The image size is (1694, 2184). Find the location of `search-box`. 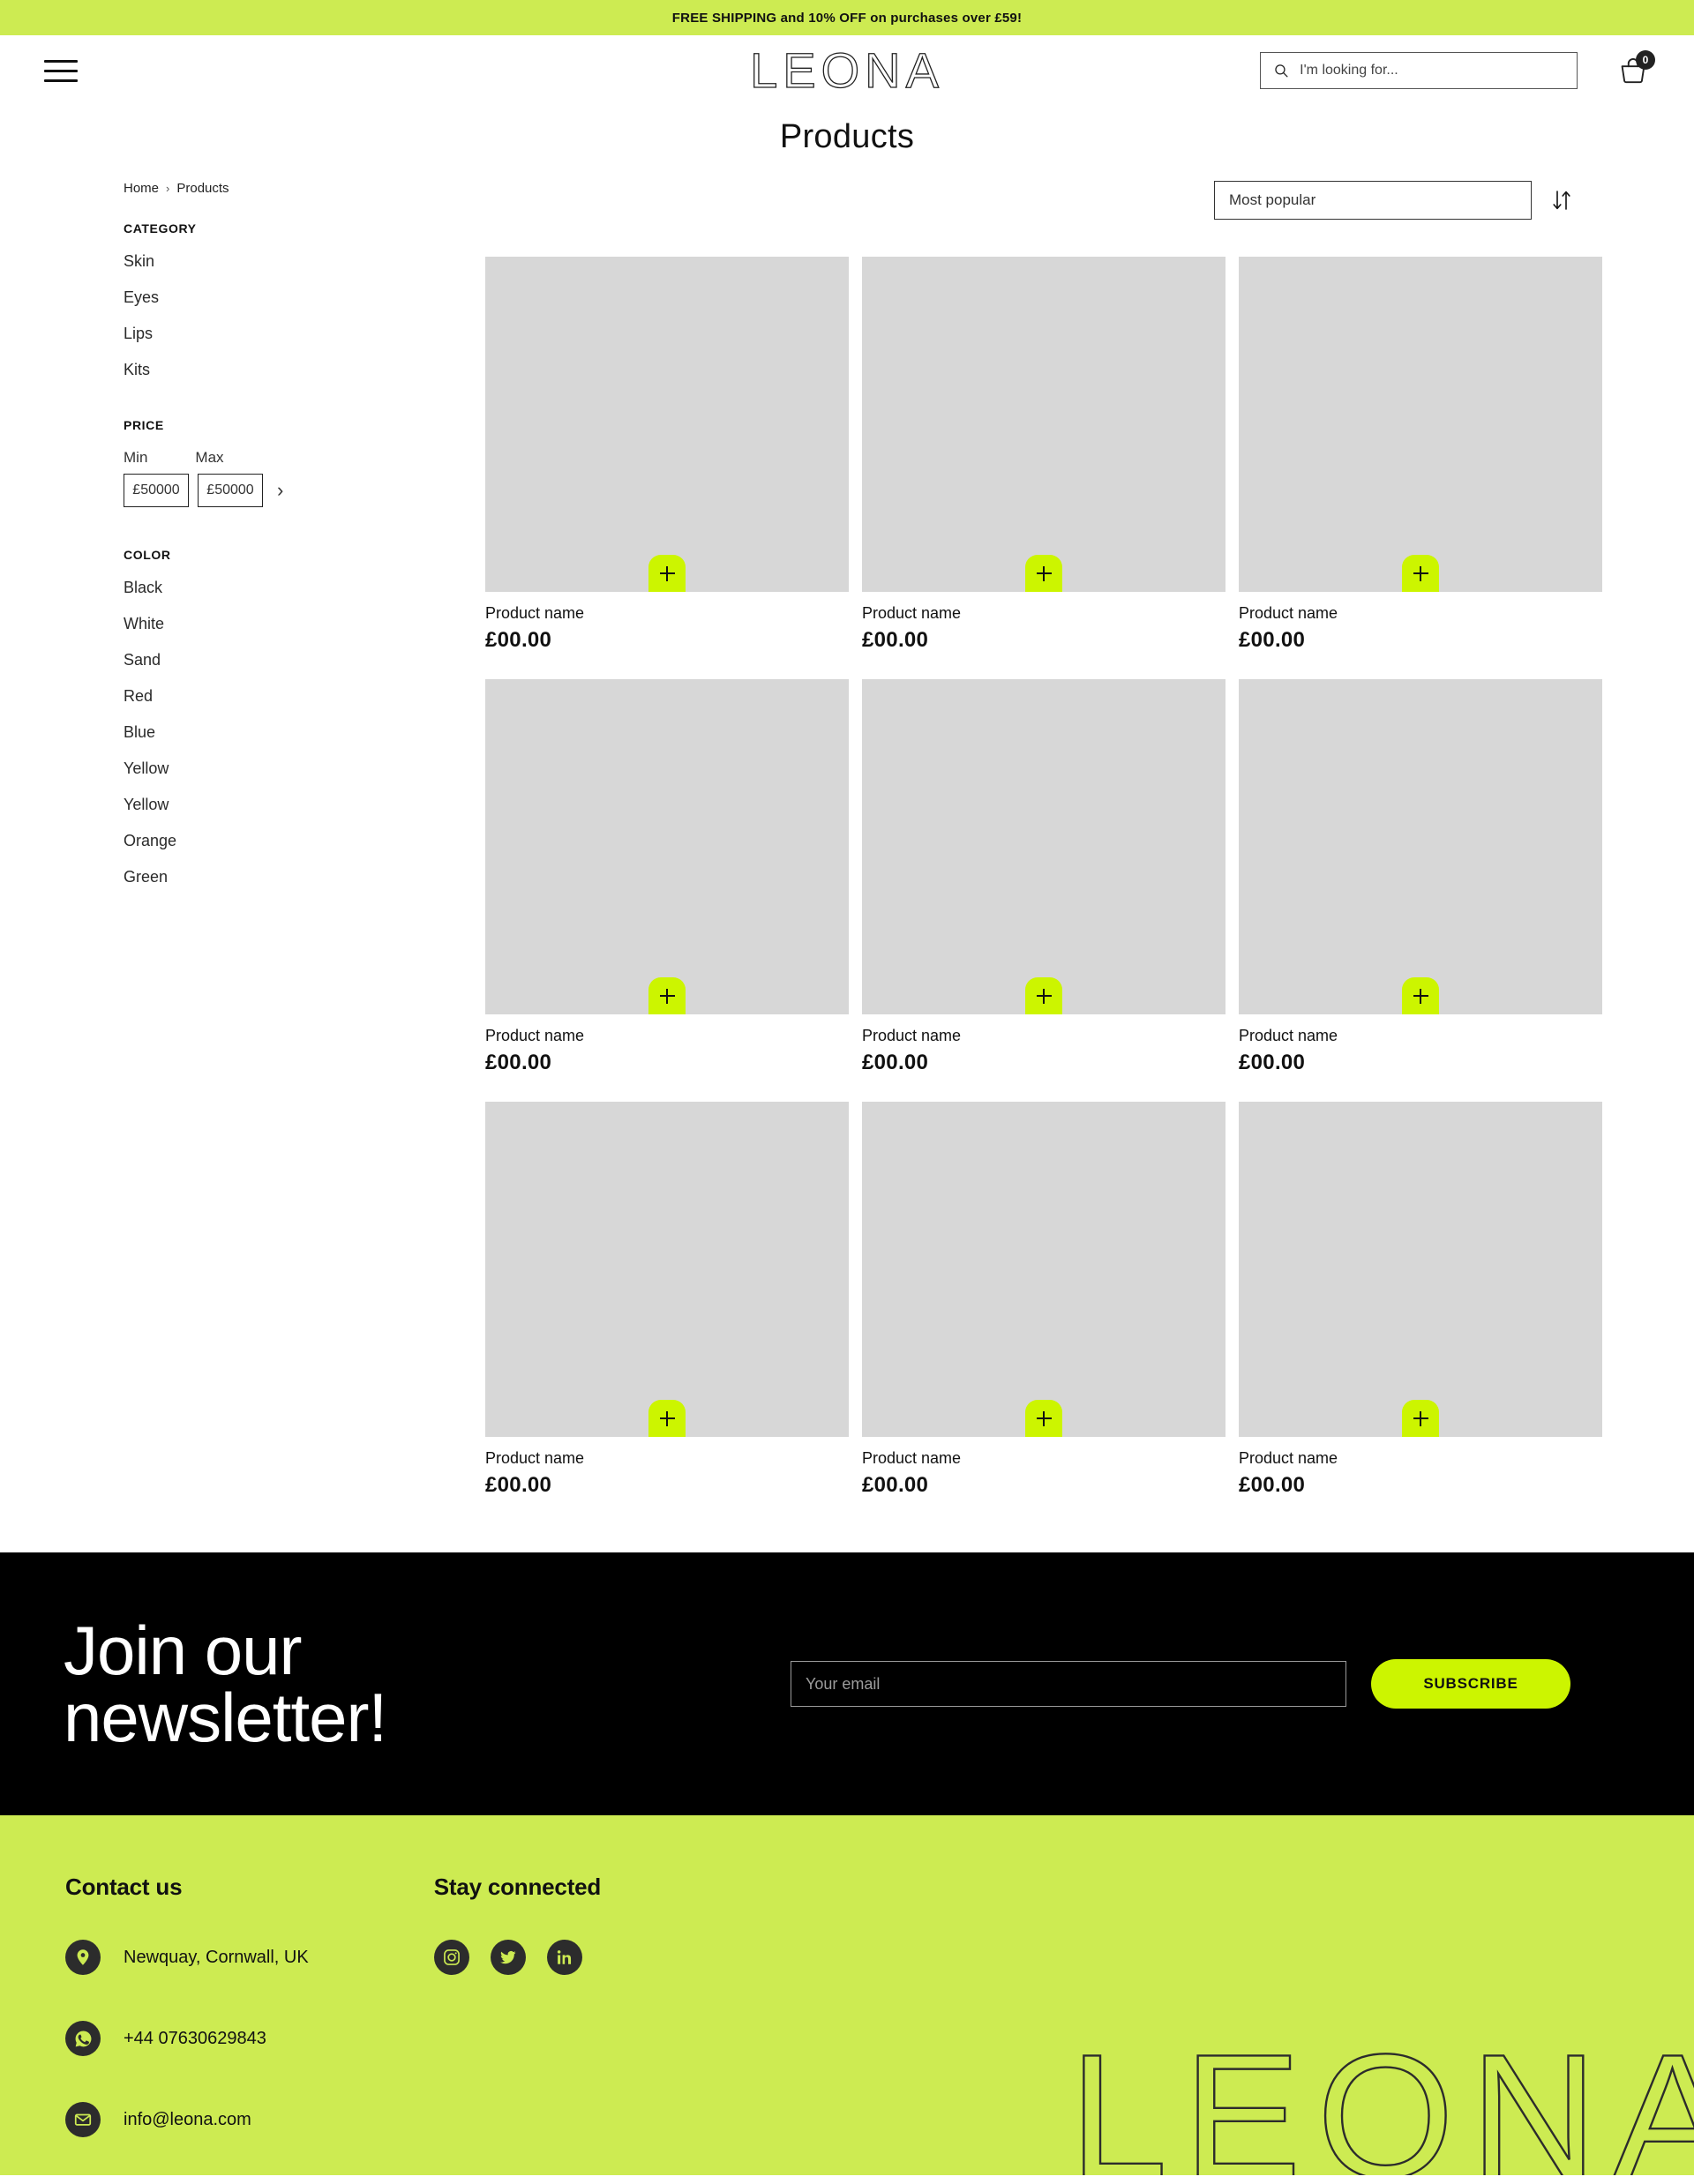

search-box is located at coordinates (1419, 70).